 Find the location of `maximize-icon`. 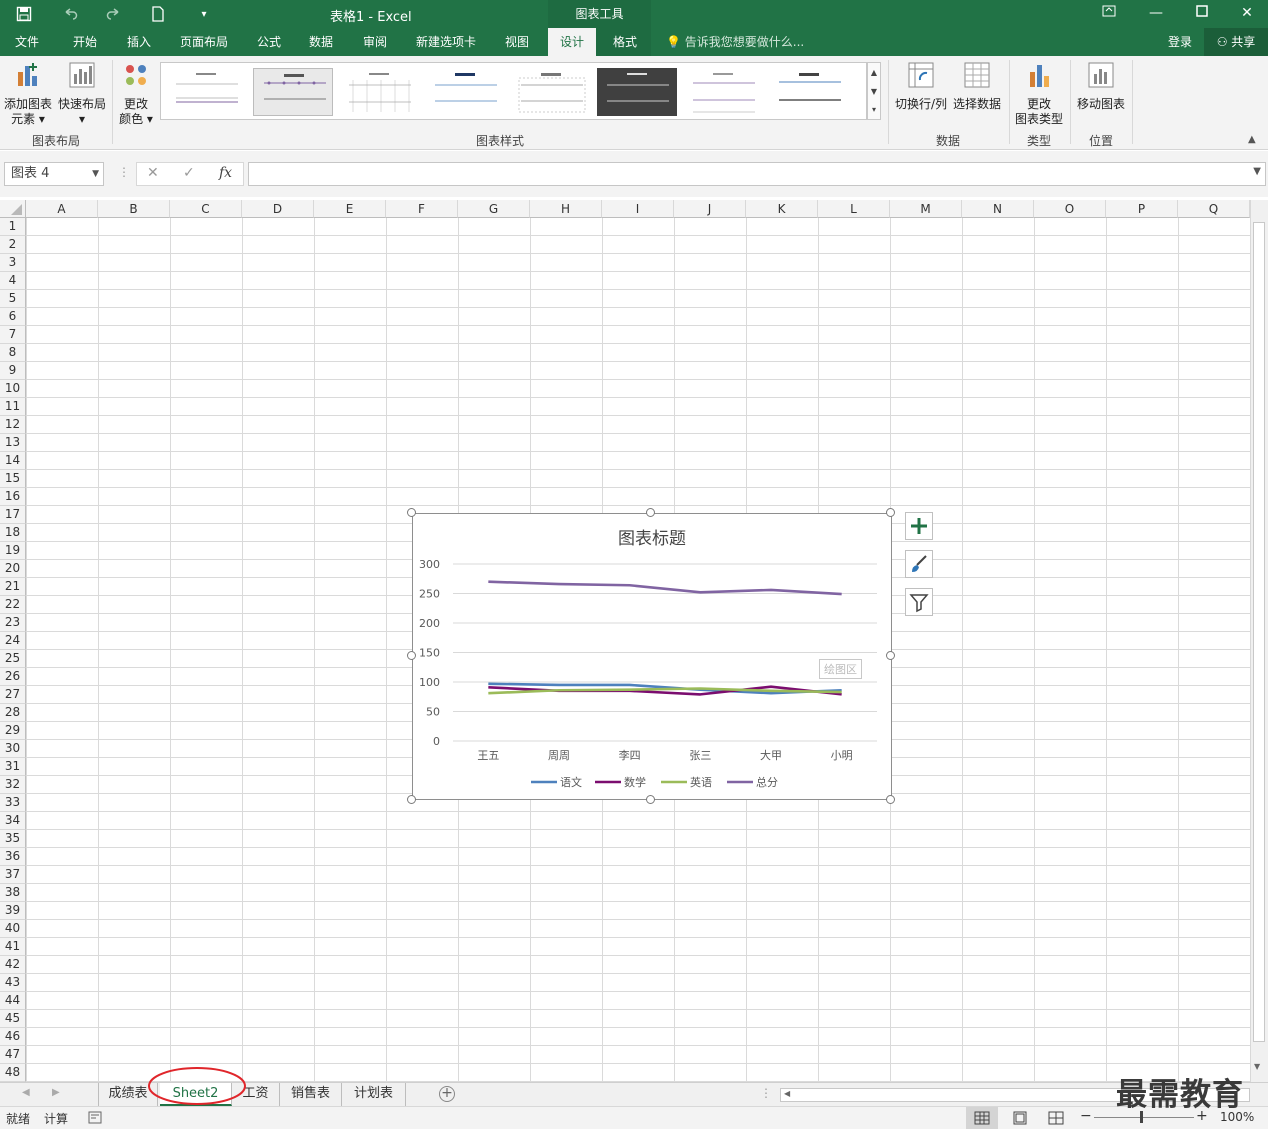

maximize-icon is located at coordinates (1202, 14).